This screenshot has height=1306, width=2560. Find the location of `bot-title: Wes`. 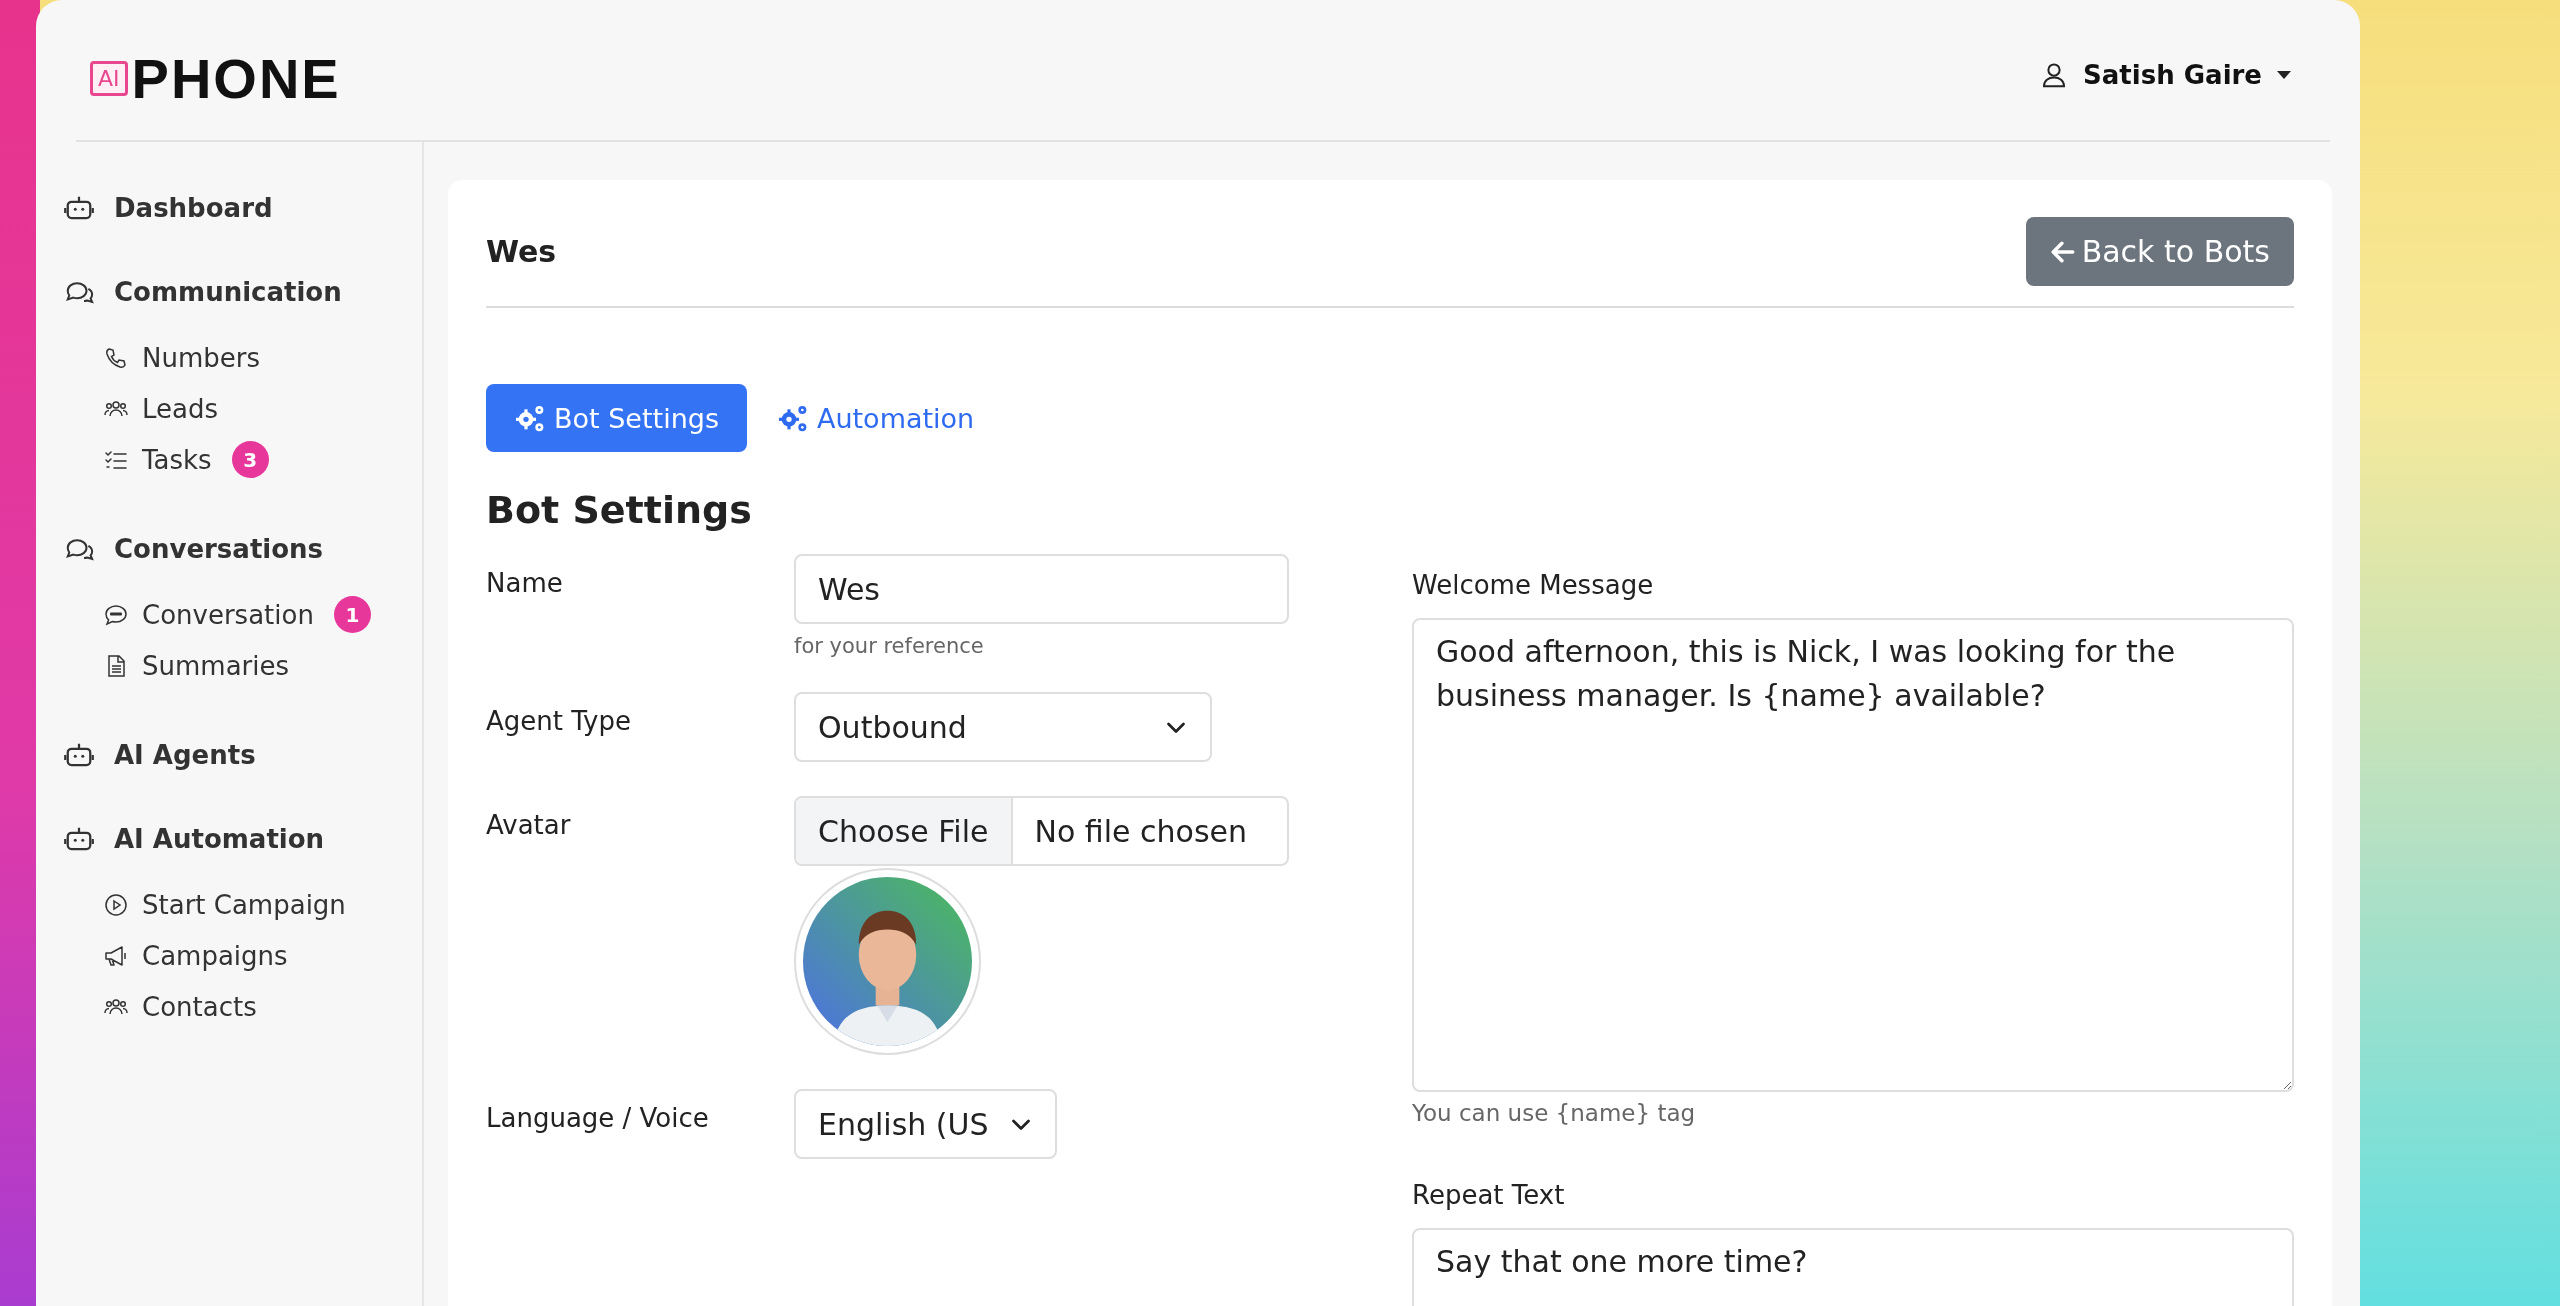

bot-title: Wes is located at coordinates (521, 251).